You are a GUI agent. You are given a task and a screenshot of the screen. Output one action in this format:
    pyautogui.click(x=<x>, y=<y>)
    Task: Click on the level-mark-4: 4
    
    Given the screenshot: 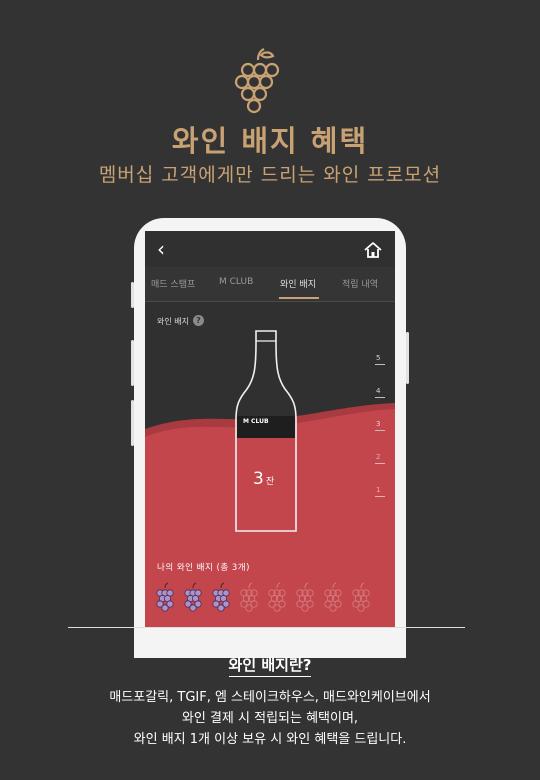 What is the action you would take?
    pyautogui.click(x=378, y=391)
    